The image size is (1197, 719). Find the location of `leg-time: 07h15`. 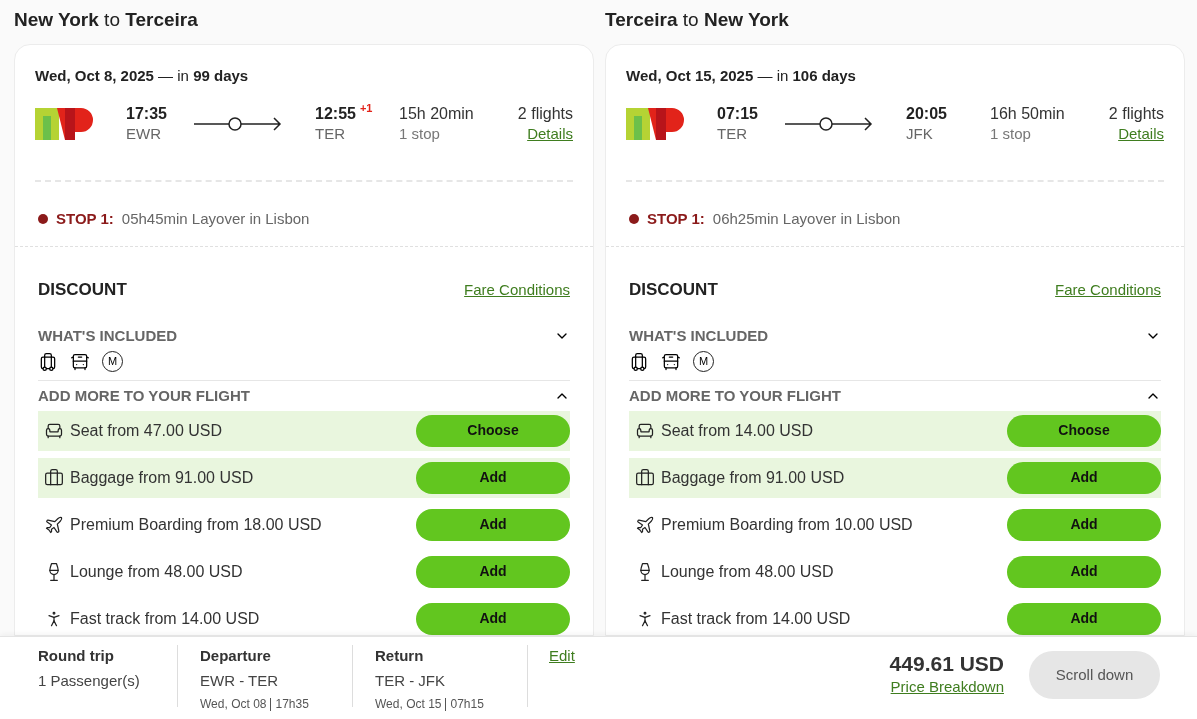

leg-time: 07h15 is located at coordinates (467, 704).